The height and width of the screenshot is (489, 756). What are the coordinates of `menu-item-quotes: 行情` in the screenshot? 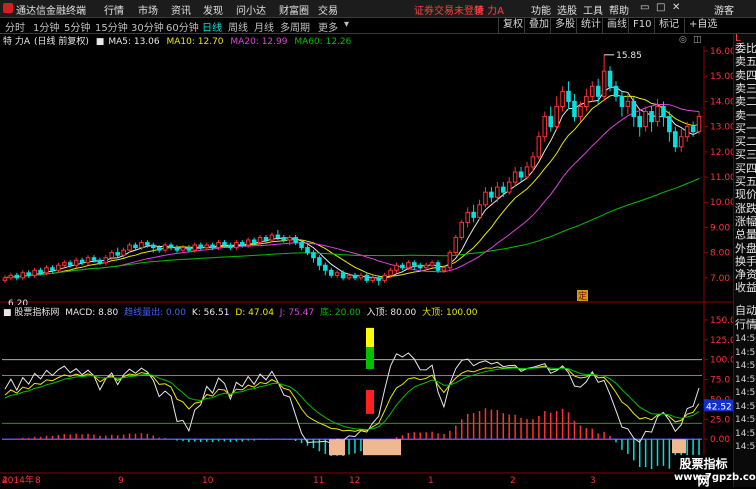 It's located at (114, 9).